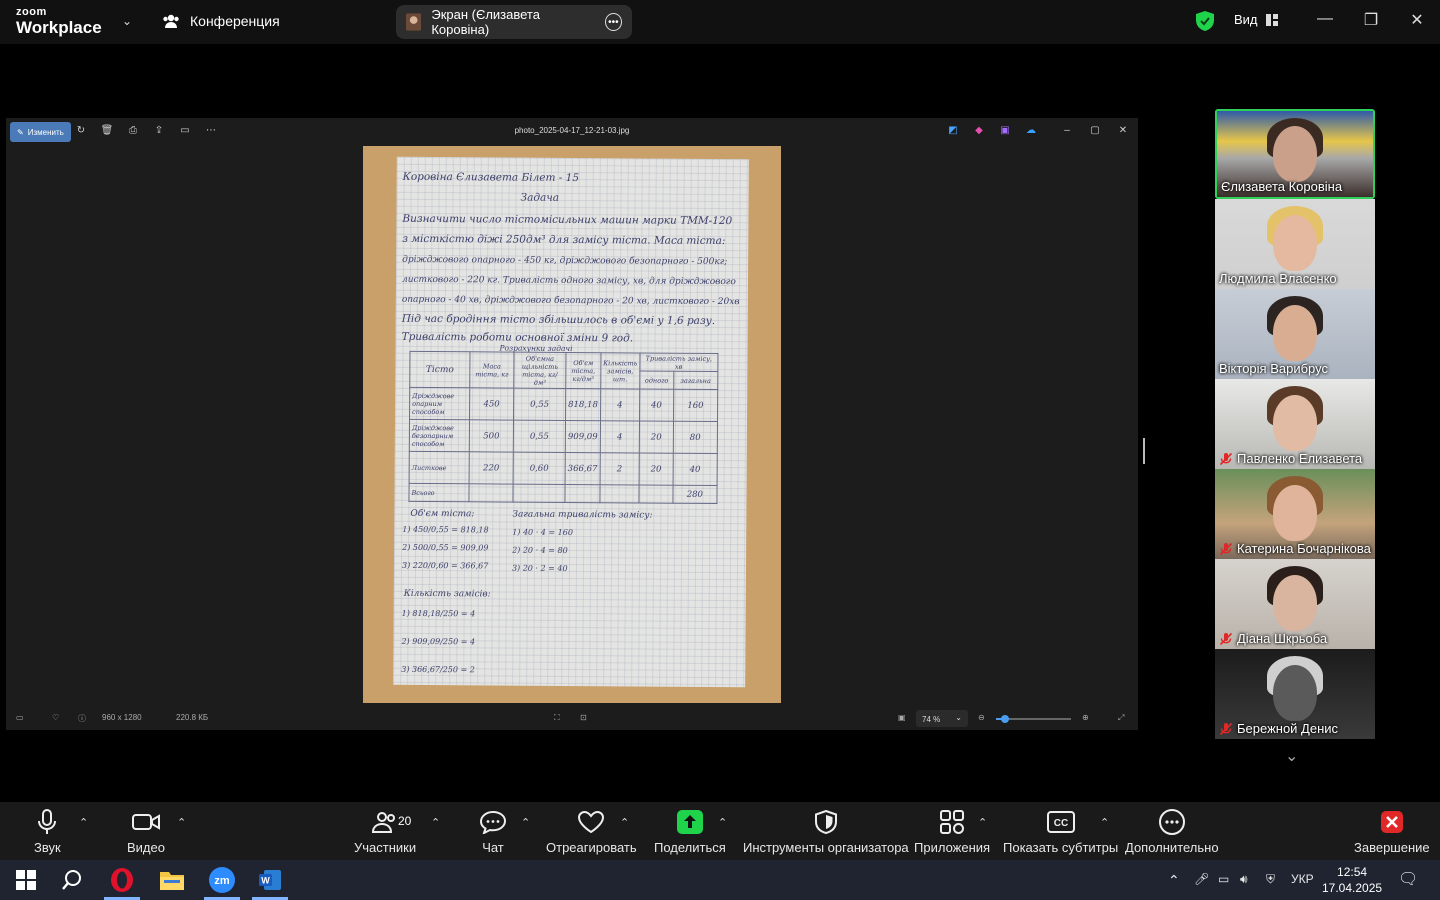  I want to click on word-app-icon: W, so click(270, 880).